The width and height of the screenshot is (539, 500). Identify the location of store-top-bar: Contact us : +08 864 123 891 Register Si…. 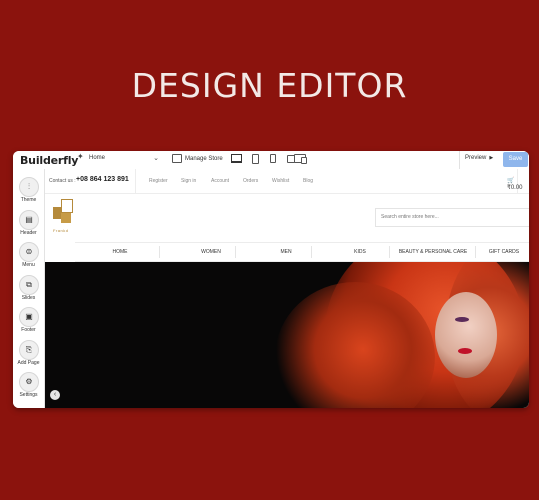
(287, 181).